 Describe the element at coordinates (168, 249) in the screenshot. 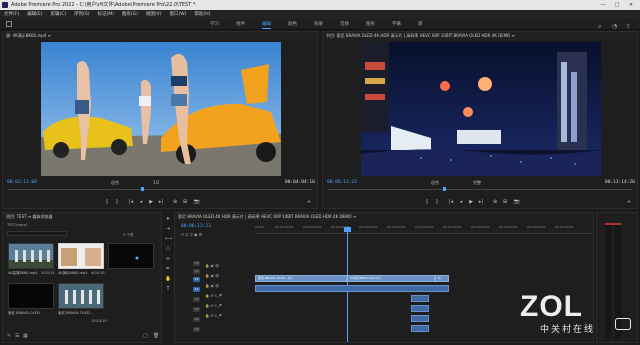

I see `razor-tool-icon: ◇` at that location.